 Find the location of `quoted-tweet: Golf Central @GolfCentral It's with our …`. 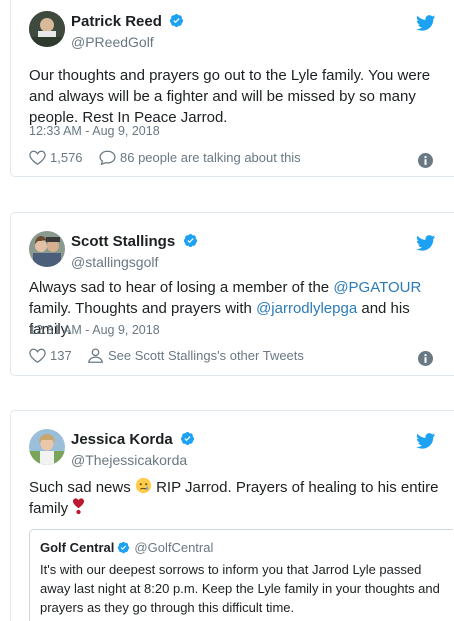

quoted-tweet: Golf Central @GolfCentral It's with our … is located at coordinates (241, 575).